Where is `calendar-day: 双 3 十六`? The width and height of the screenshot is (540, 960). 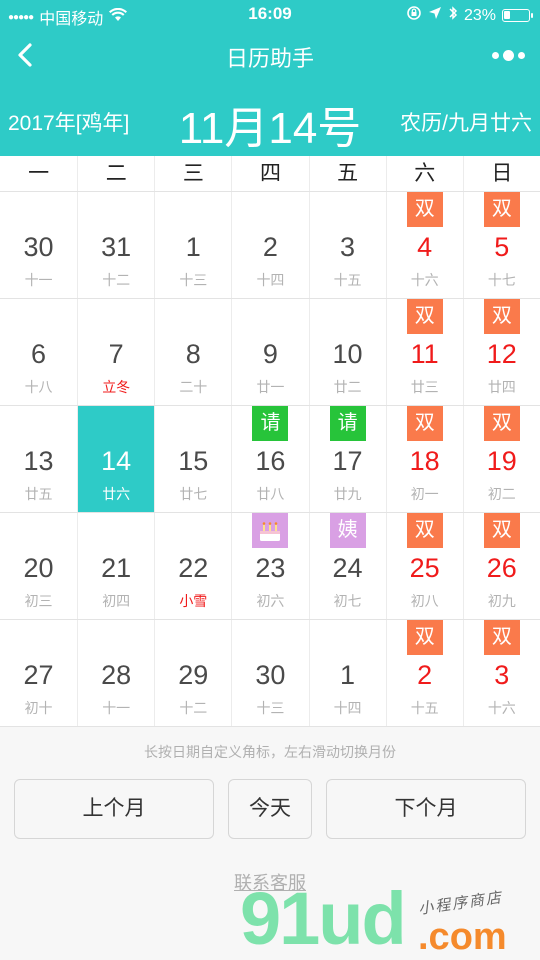
calendar-day: 双 3 十六 is located at coordinates (501, 673).